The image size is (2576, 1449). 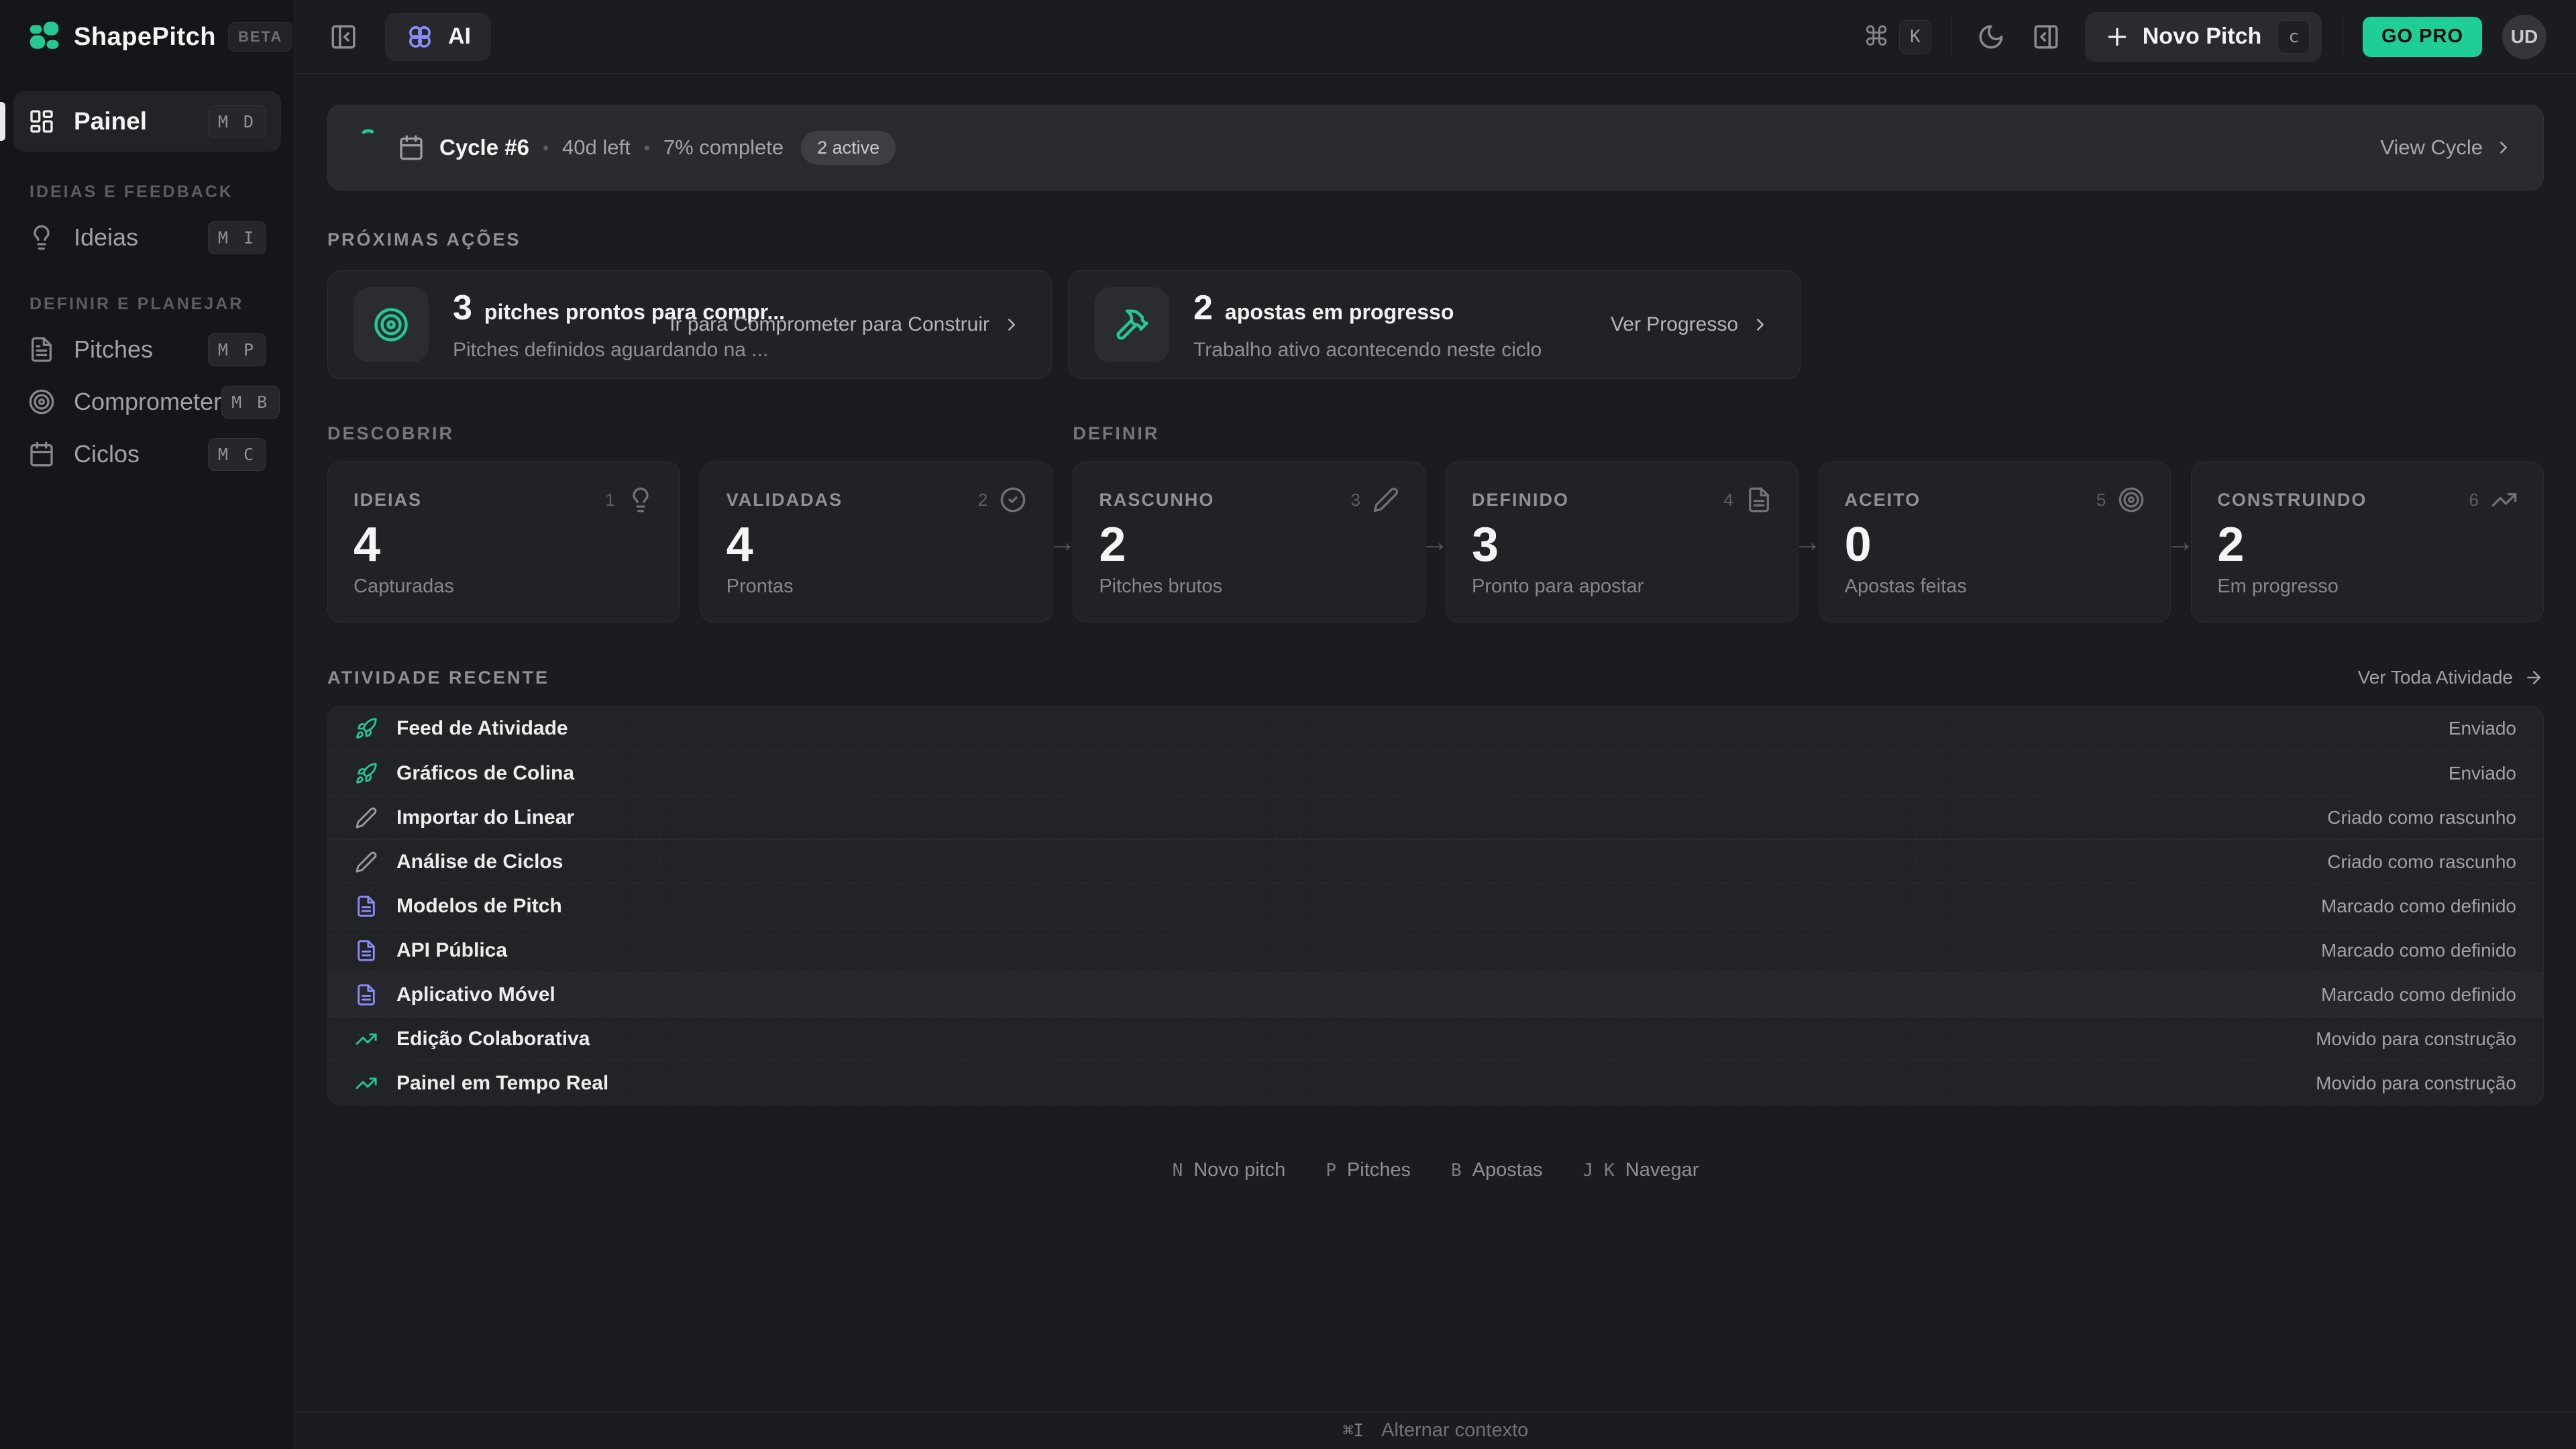 I want to click on activity-label: Modelos de Pitch, so click(x=479, y=905).